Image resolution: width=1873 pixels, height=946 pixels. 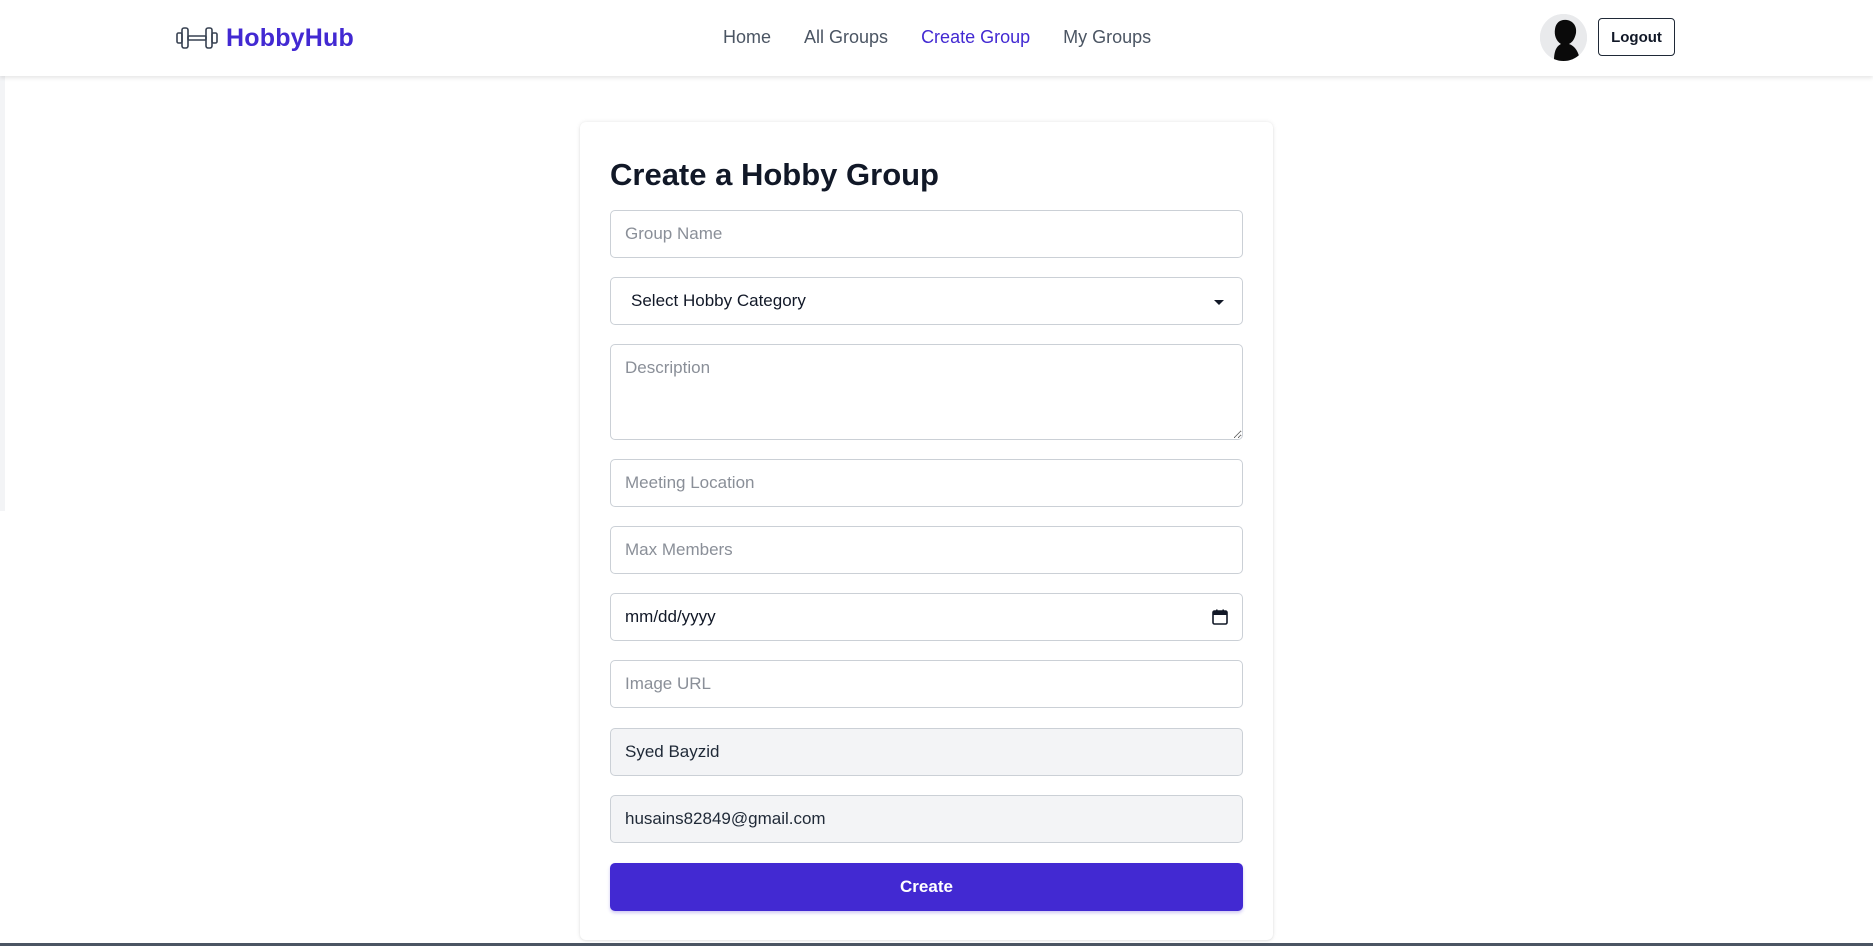 What do you see at coordinates (926, 819) in the screenshot?
I see `user-email-field` at bounding box center [926, 819].